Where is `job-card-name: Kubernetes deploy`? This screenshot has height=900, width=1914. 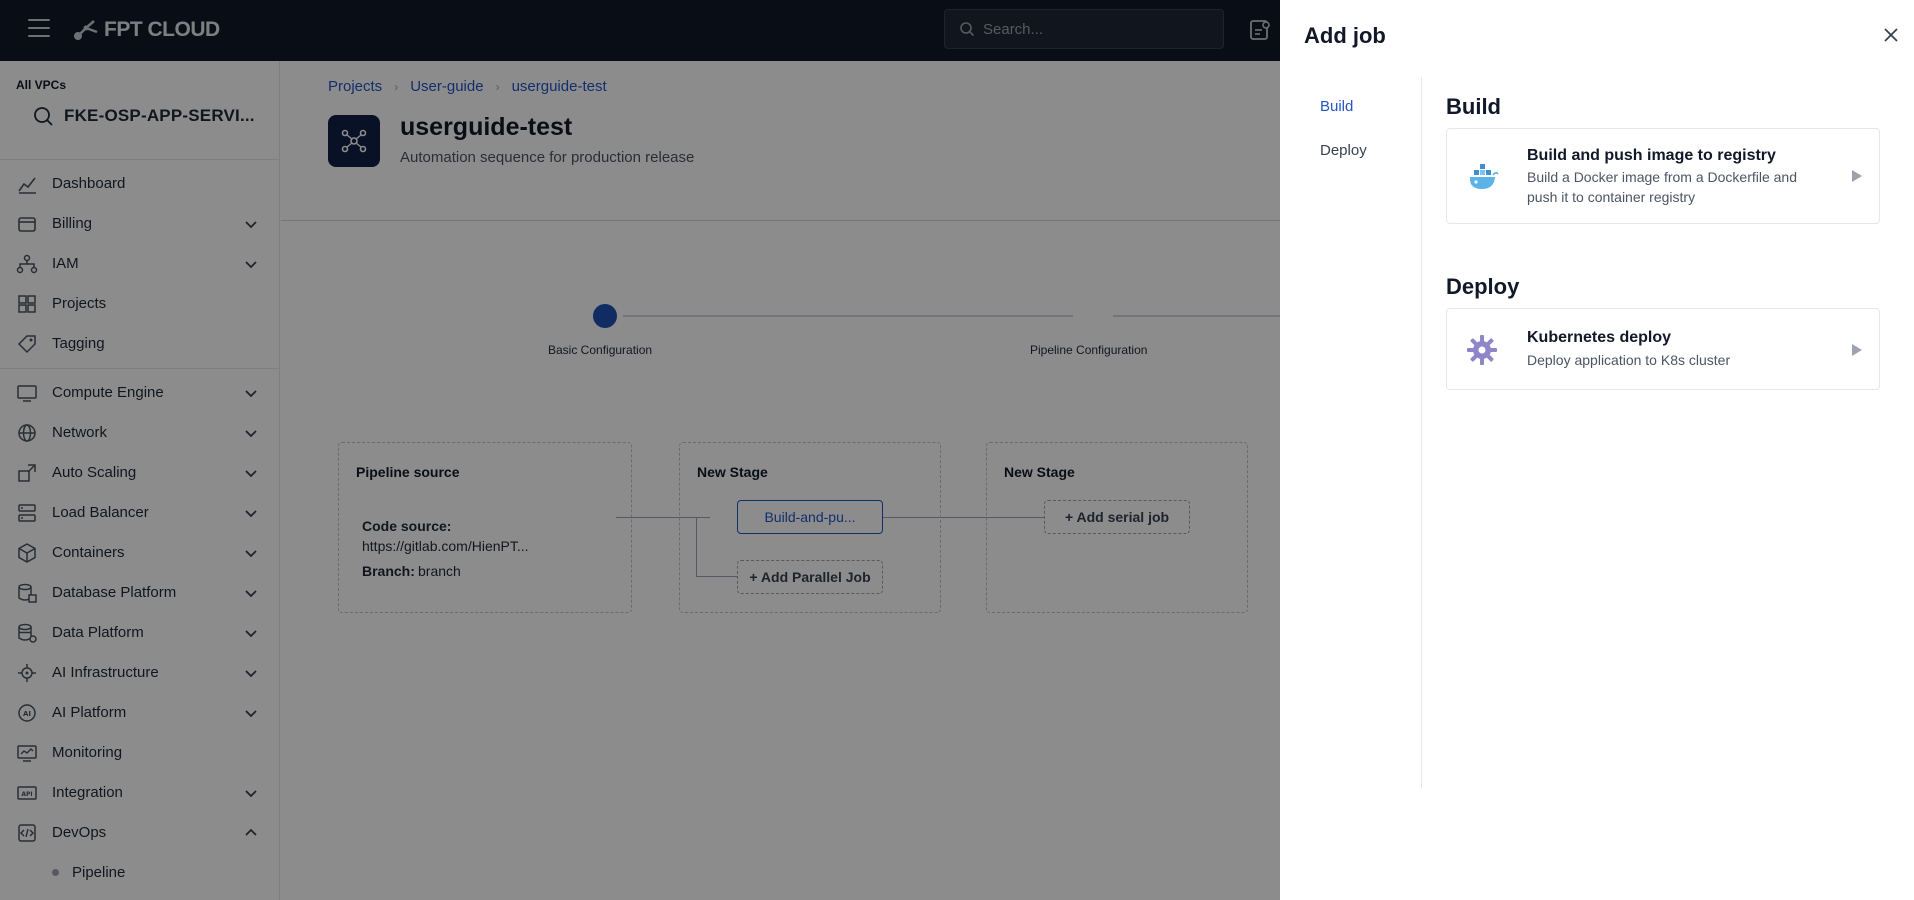
job-card-name: Kubernetes deploy is located at coordinates (1599, 337).